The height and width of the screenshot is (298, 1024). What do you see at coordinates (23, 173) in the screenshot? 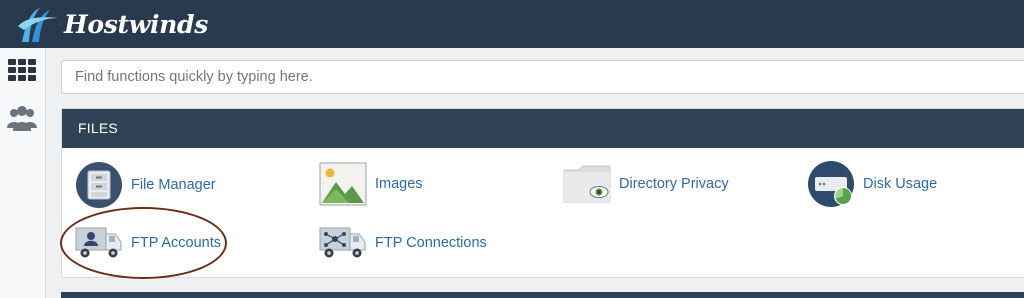
I see `left-sidebar` at bounding box center [23, 173].